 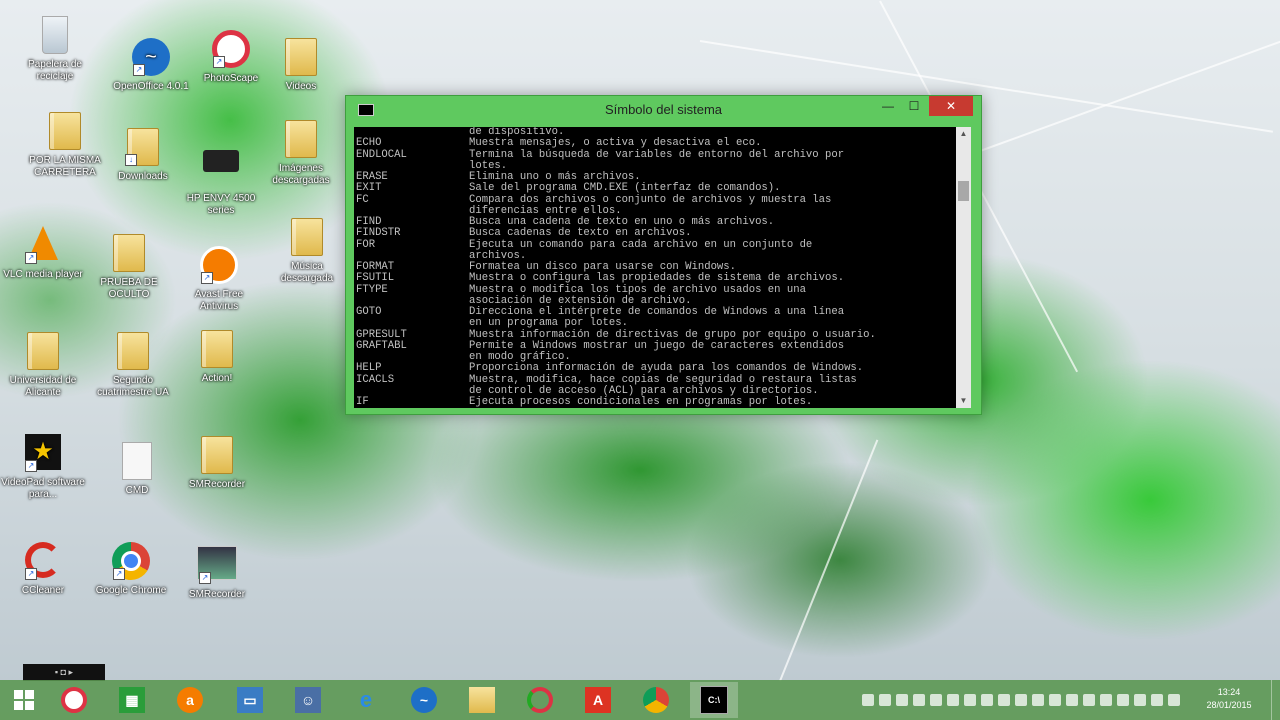 I want to click on taskbar-people: ☺, so click(x=308, y=700).